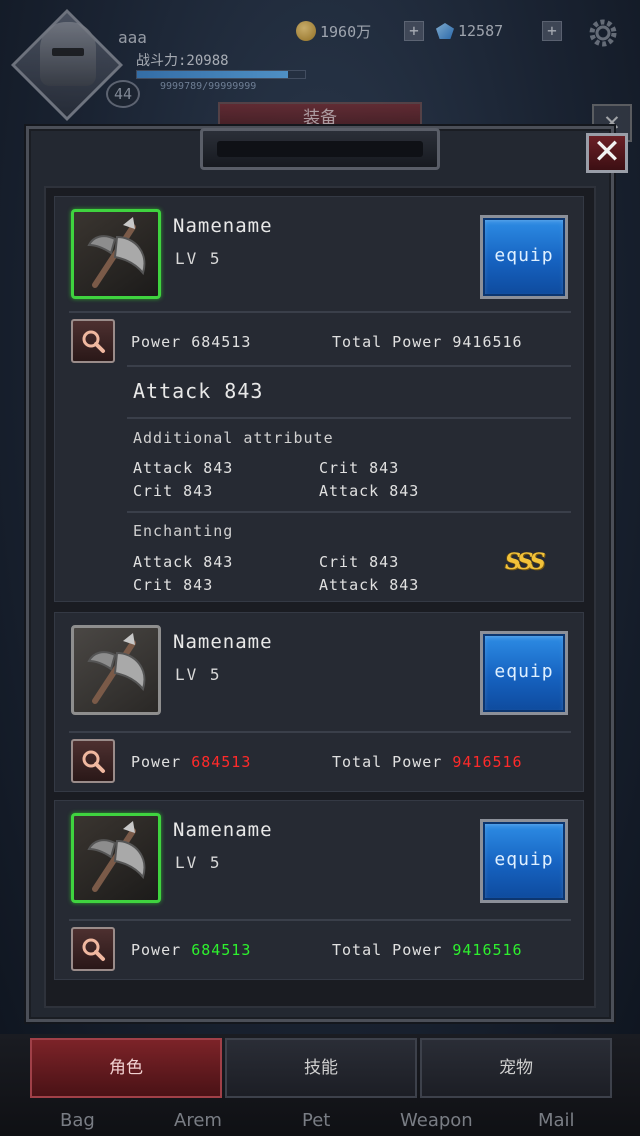 The height and width of the screenshot is (1136, 640). I want to click on gem-icon, so click(445, 31).